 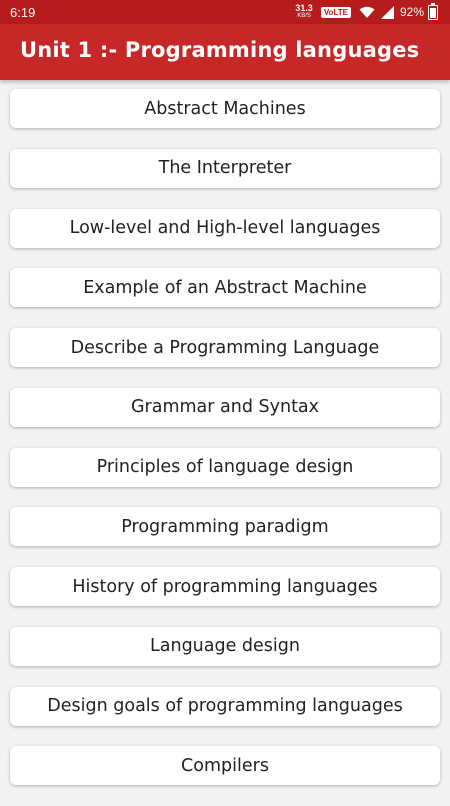 I want to click on status-bar: 6:19 31.3 KB/S VoLTE 92%, so click(x=225, y=12).